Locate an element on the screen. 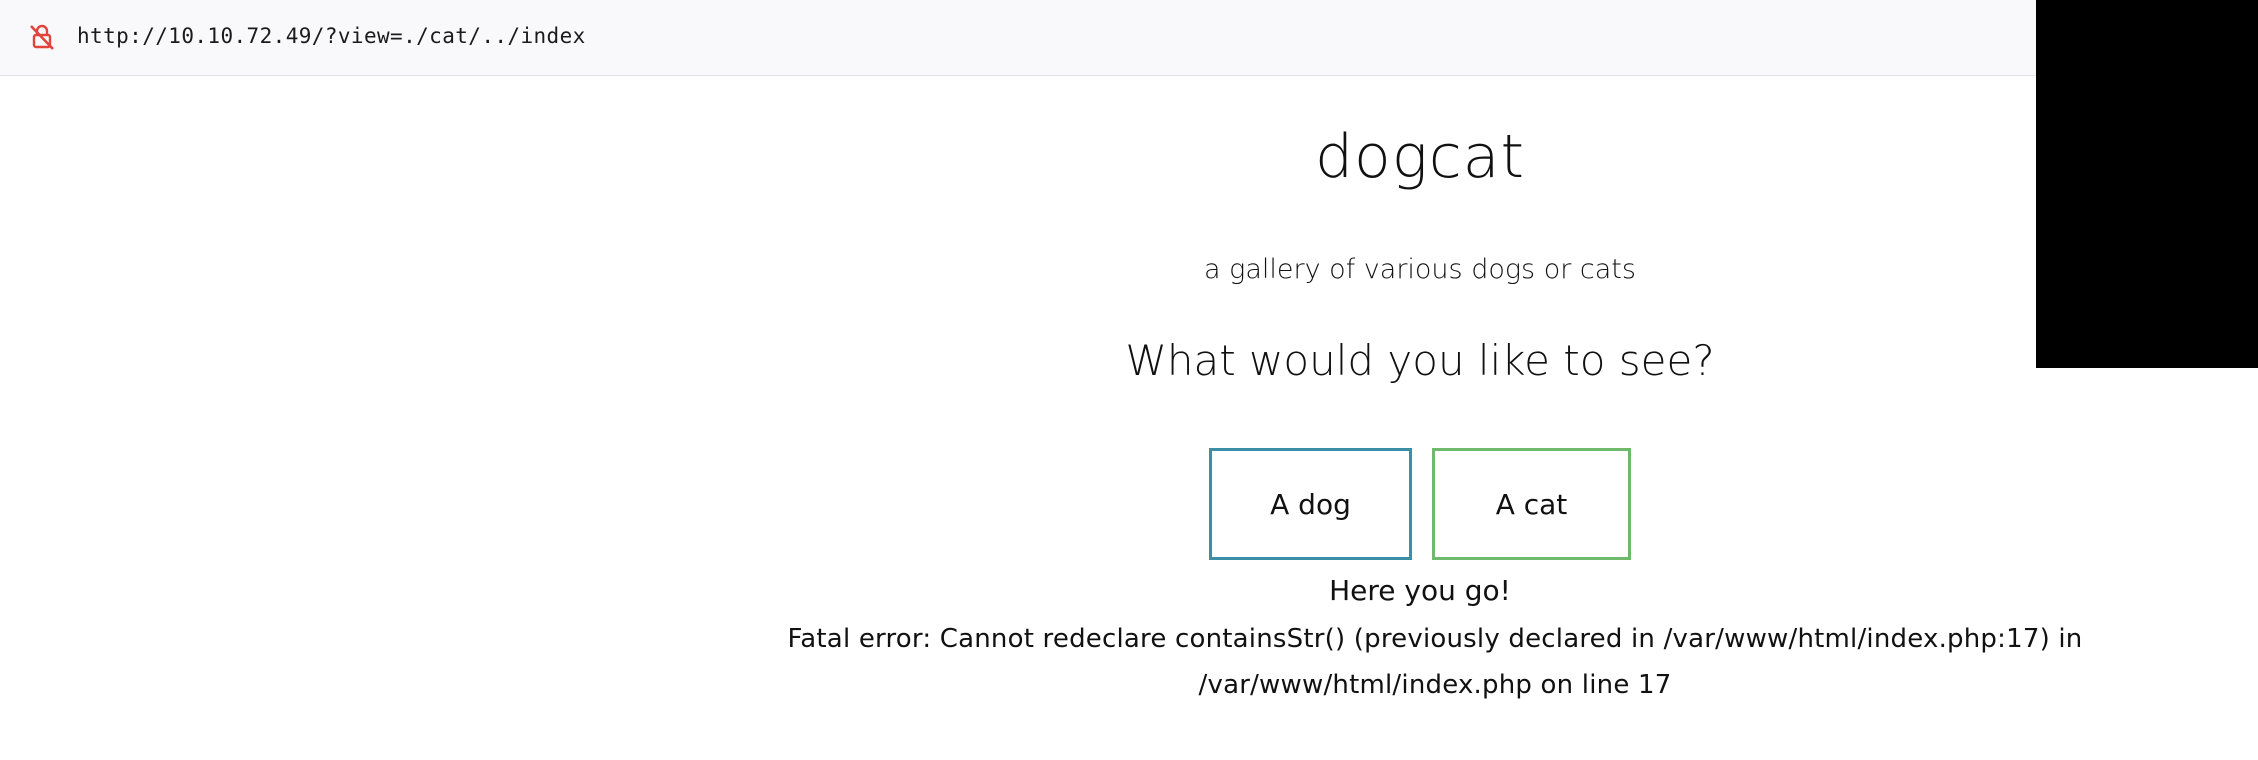  url-text: http://10.10.72.49/?view=./cat/../index is located at coordinates (331, 36).